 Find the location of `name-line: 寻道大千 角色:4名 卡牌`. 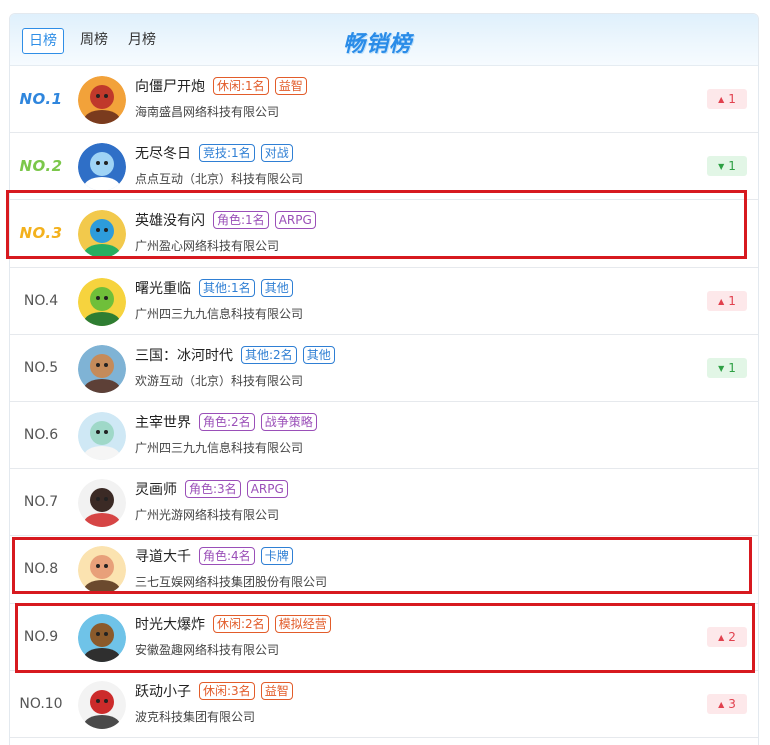

name-line: 寻道大千 角色:4名 卡牌 is located at coordinates (217, 556).